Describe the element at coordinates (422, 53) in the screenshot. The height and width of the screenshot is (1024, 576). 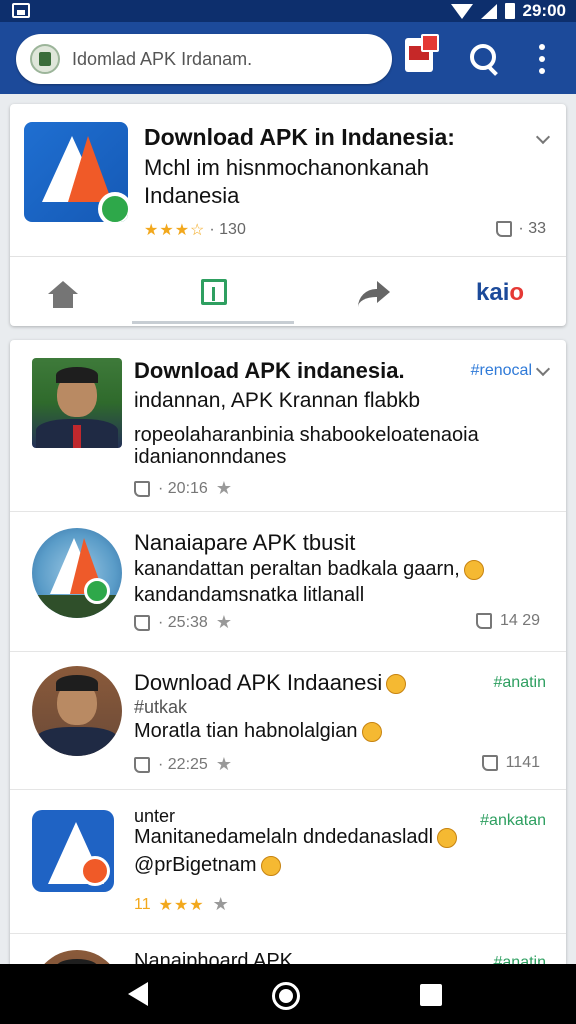
I see `tabs-icon` at that location.